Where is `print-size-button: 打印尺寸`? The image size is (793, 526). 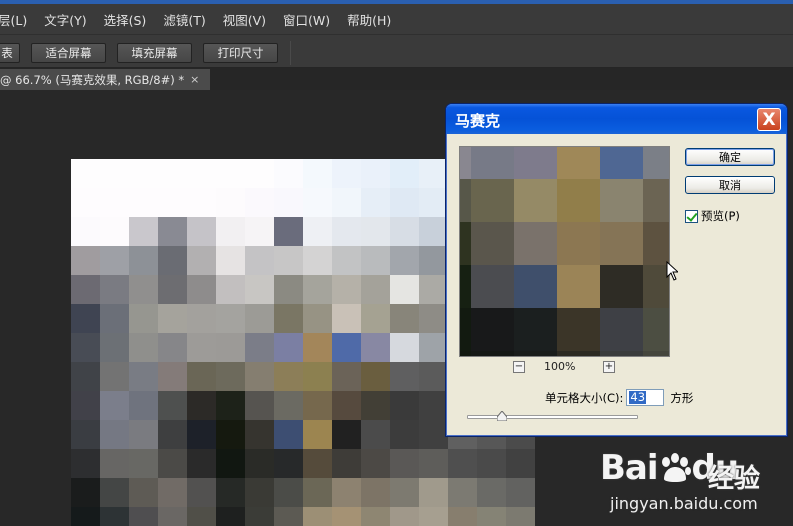 print-size-button: 打印尺寸 is located at coordinates (240, 53).